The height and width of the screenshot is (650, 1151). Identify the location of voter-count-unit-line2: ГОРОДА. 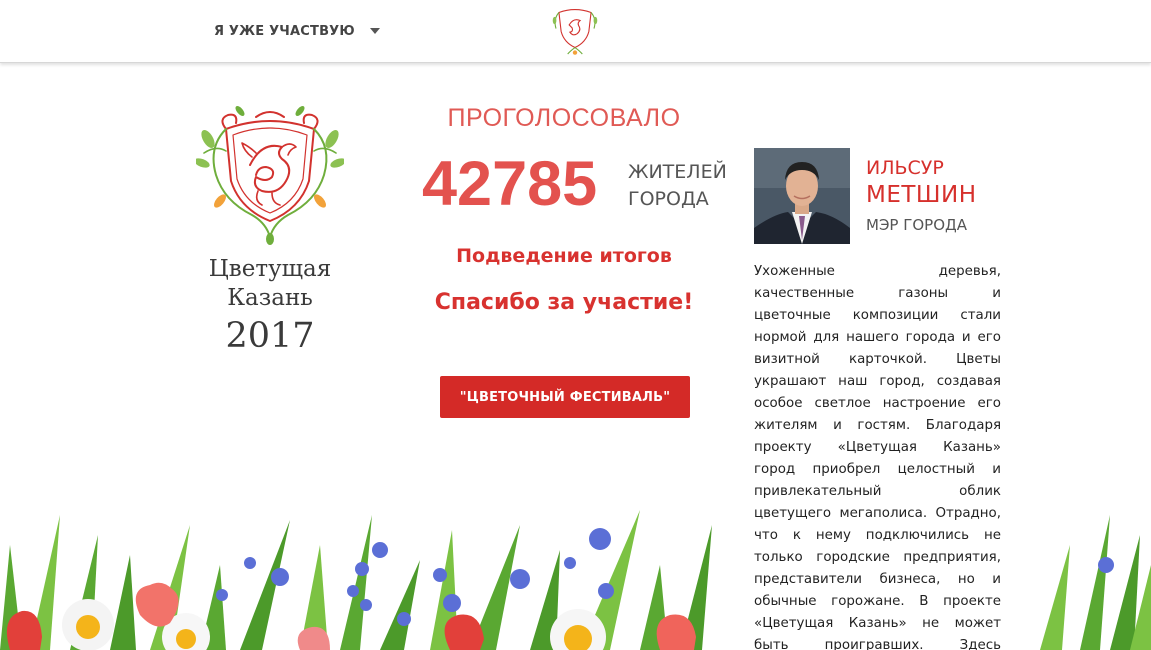
(668, 199).